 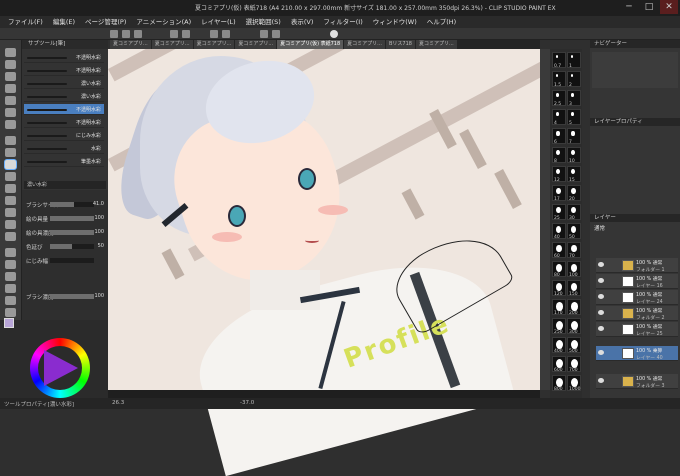 What do you see at coordinates (9, 323) in the screenshot?
I see `foreground-color-swatch` at bounding box center [9, 323].